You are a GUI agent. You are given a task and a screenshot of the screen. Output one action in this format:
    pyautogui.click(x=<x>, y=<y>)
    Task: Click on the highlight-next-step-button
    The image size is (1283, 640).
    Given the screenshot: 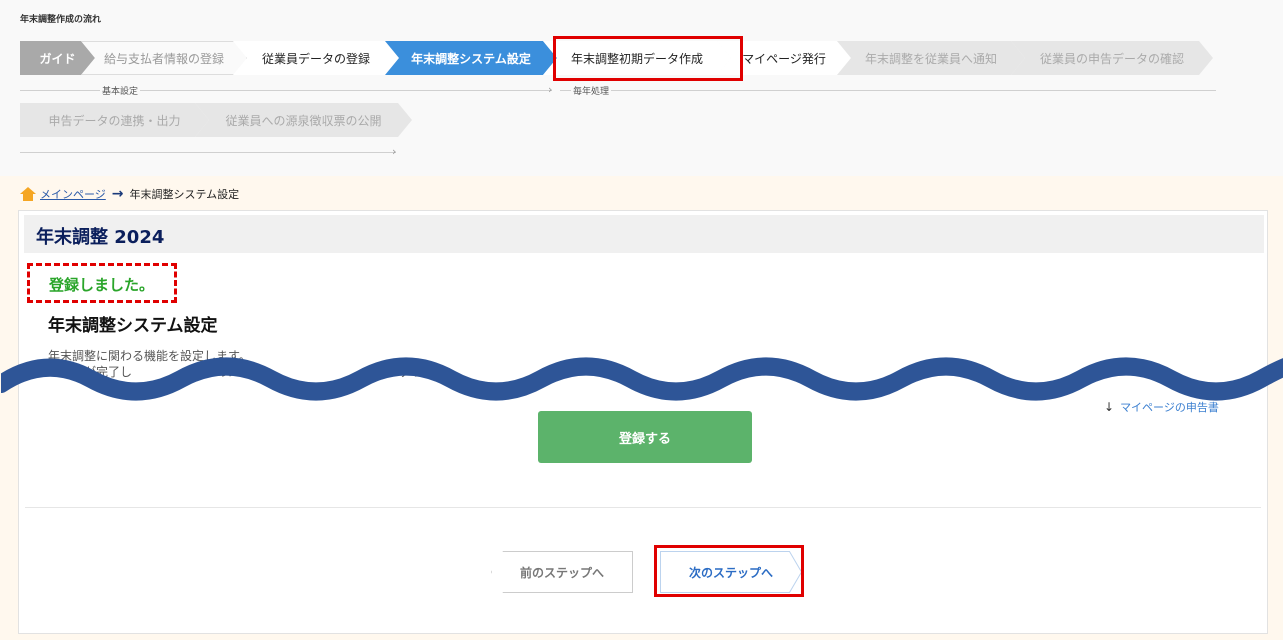 What is the action you would take?
    pyautogui.click(x=729, y=571)
    